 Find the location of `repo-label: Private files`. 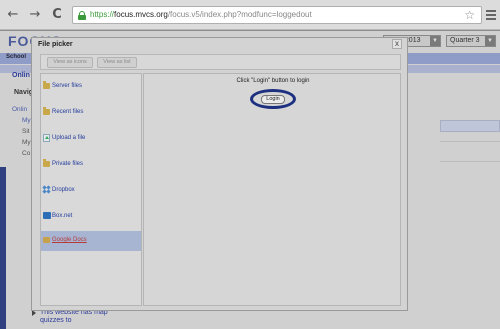

repo-label: Private files is located at coordinates (68, 164).